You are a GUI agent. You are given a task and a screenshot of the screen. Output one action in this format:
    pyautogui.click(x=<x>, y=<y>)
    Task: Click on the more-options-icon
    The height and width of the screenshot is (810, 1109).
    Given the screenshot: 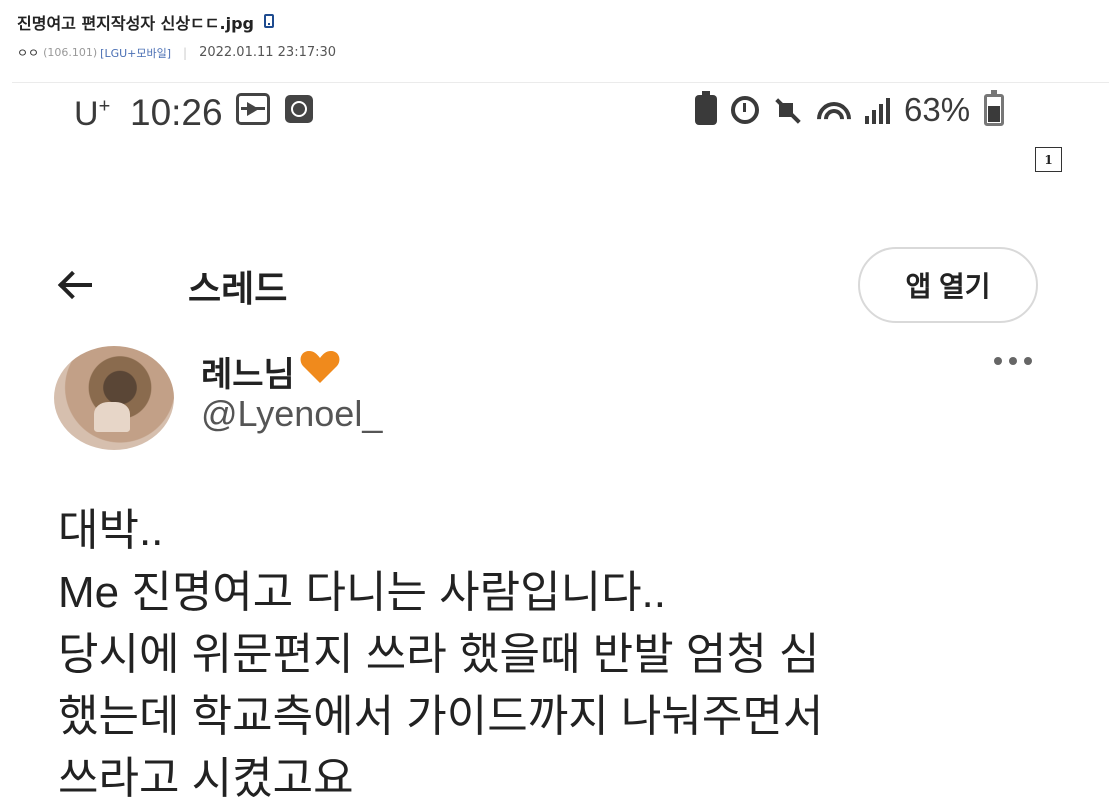 What is the action you would take?
    pyautogui.click(x=1013, y=361)
    